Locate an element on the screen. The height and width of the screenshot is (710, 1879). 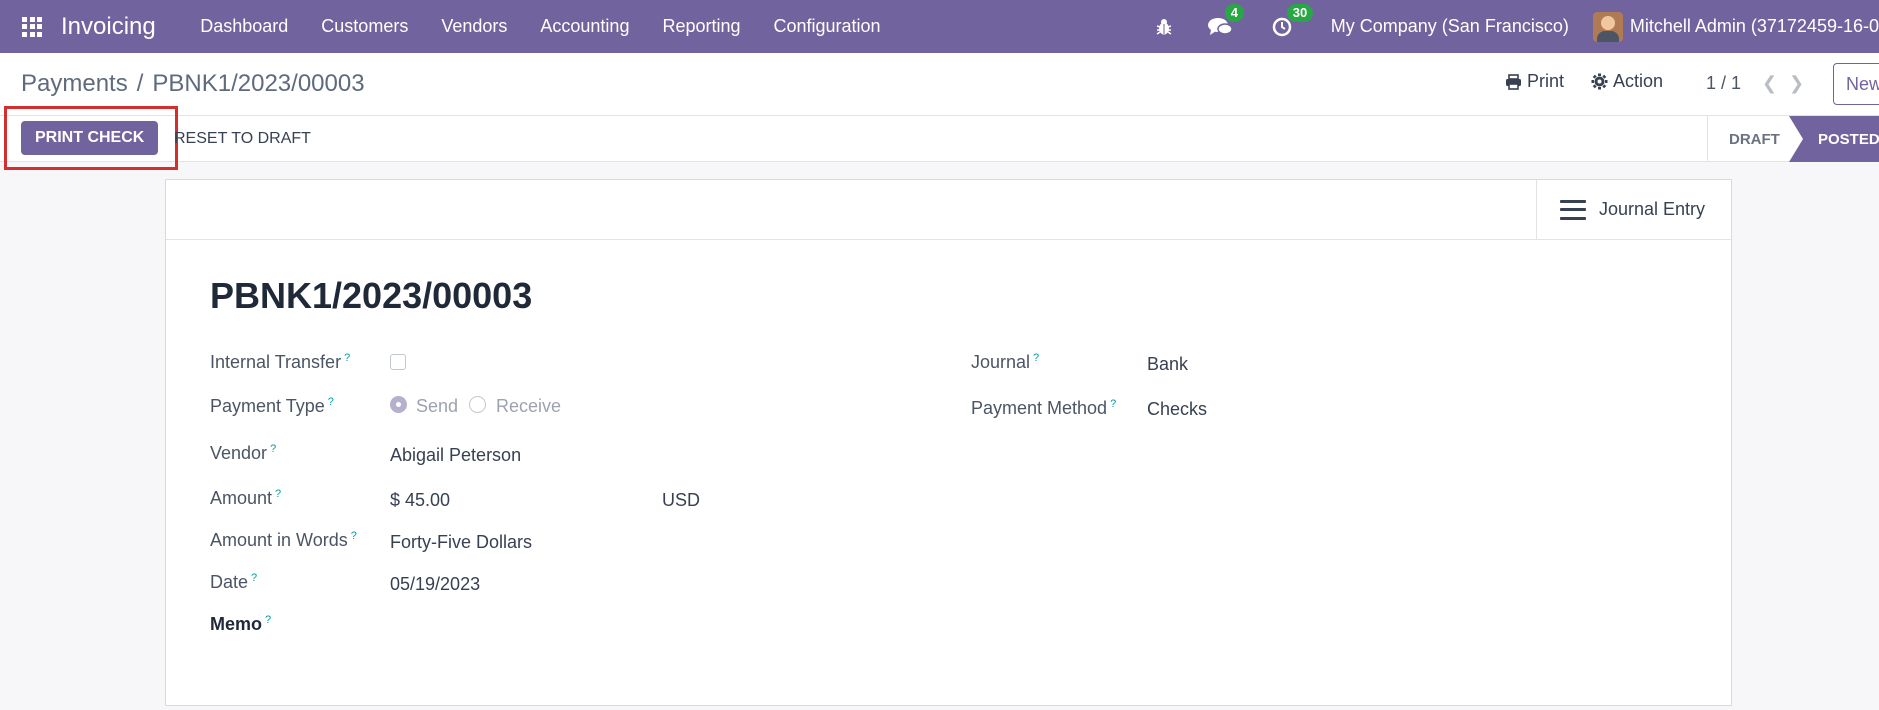
reset-to-draft-button: RESET TO DRAFT is located at coordinates (242, 139).